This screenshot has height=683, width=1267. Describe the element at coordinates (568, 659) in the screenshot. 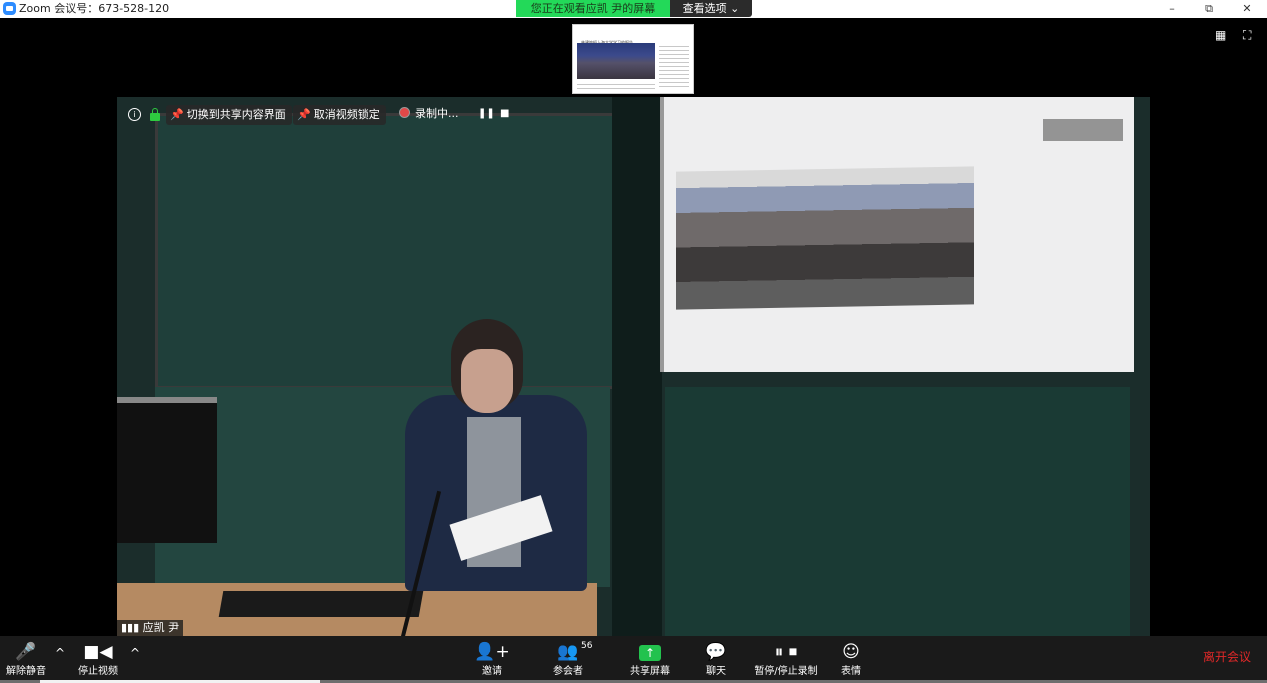

I see `participants-button: 👥 56 参会者` at that location.